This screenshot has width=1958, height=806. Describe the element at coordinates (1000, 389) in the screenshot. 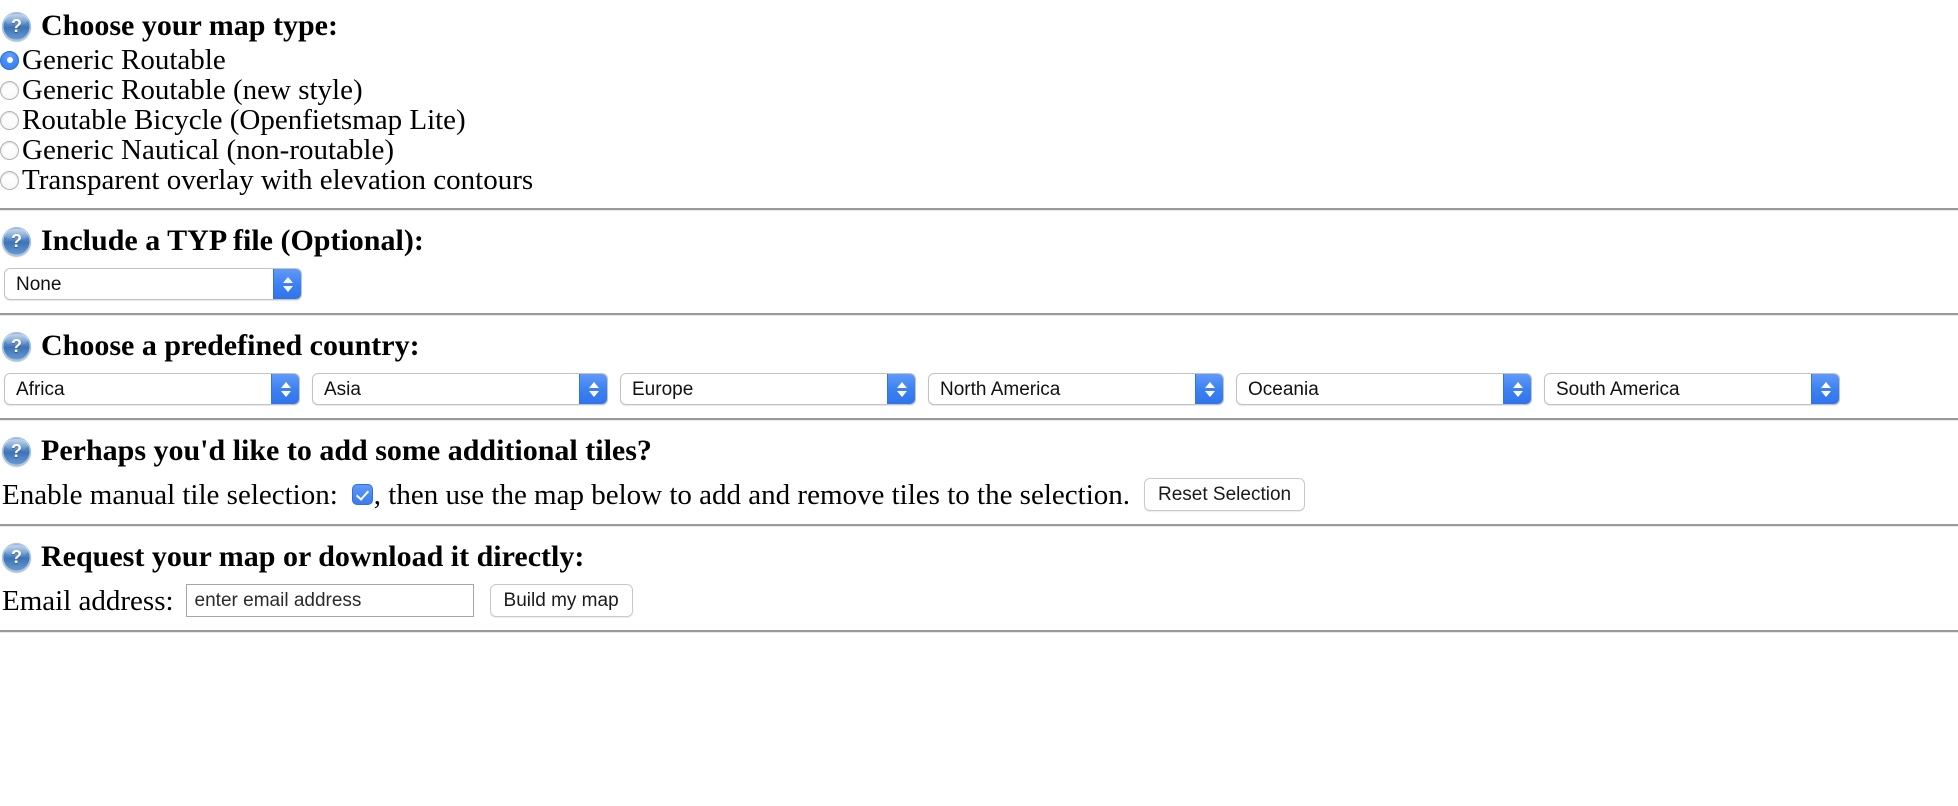

I see `country-select-north-america-value: North America` at that location.